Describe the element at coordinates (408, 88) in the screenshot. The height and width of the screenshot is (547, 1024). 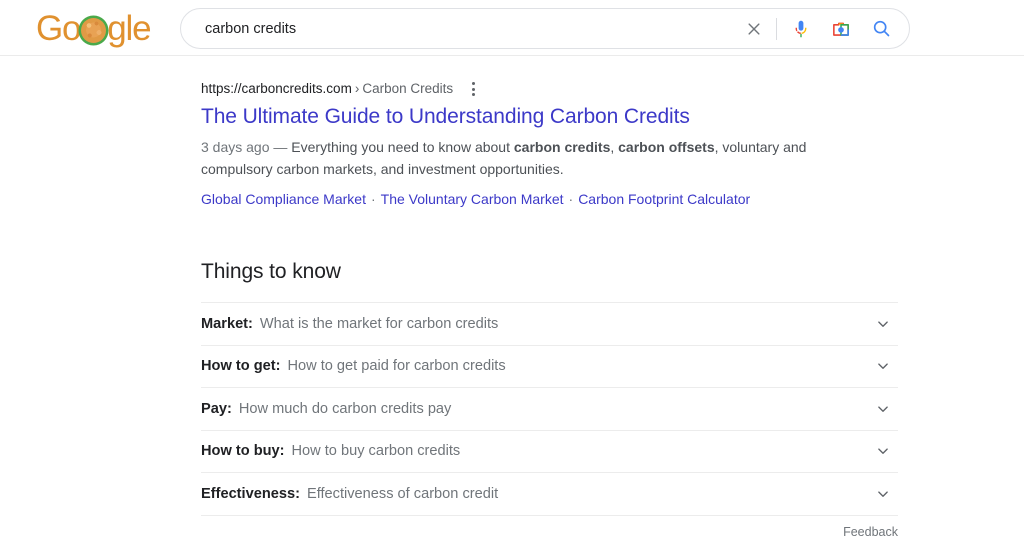
I see `result-breadcrumb-path: Carbon Credits` at that location.